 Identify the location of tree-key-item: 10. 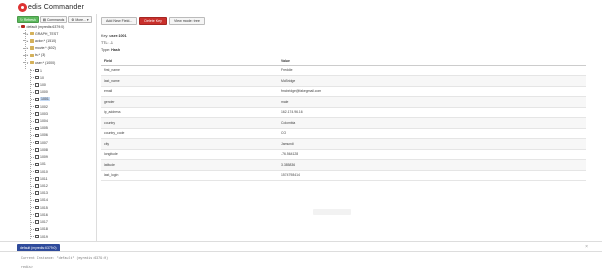
(37, 77).